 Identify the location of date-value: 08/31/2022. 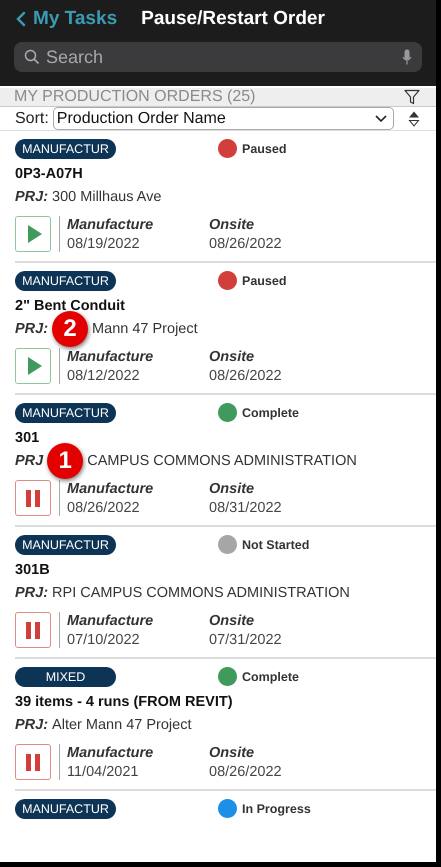
(246, 508).